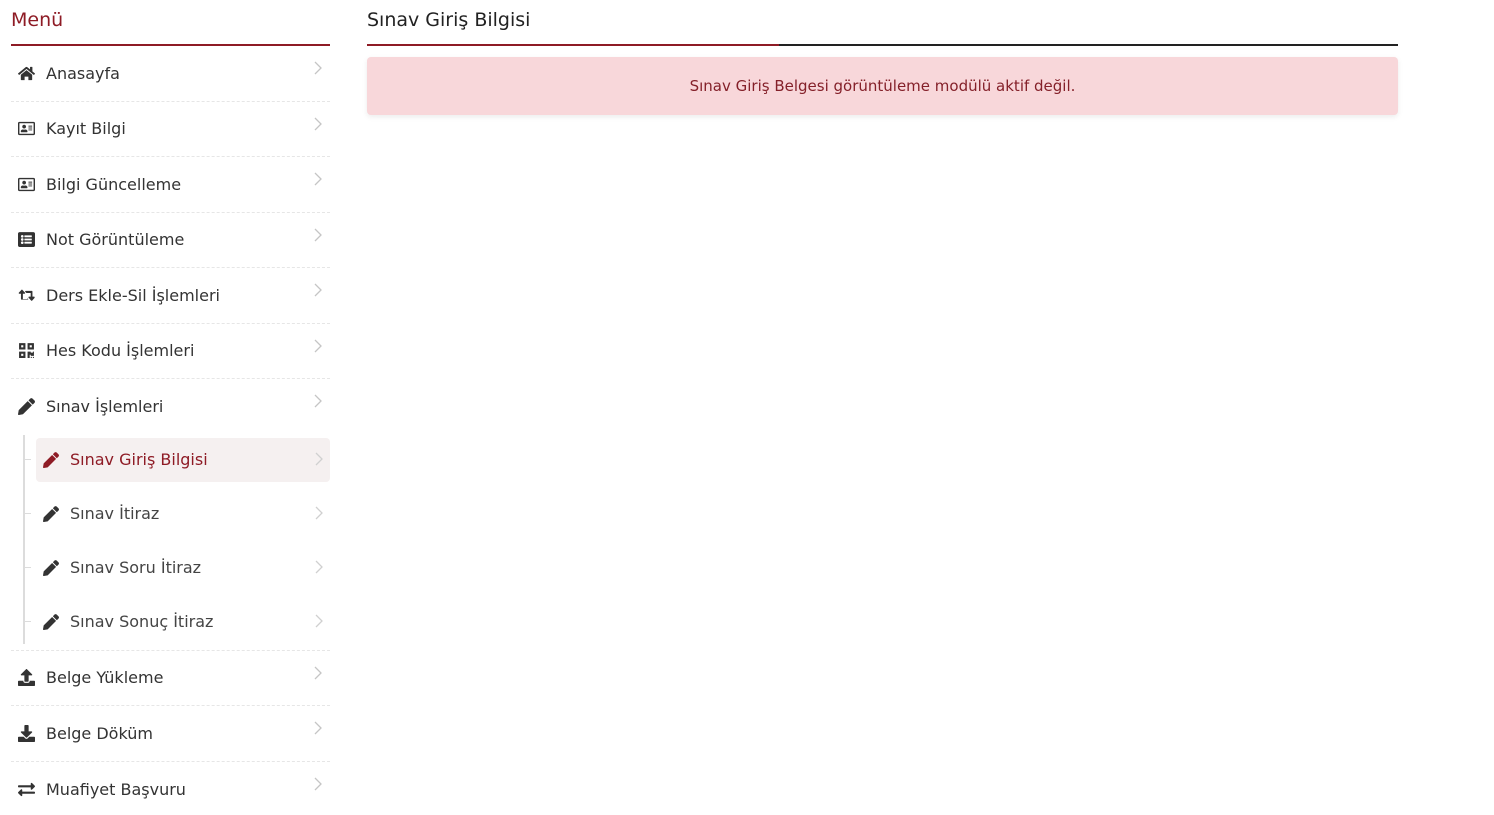 Image resolution: width=1494 pixels, height=815 pixels. I want to click on page-title: Sınav Giriş Bilgisi, so click(882, 23).